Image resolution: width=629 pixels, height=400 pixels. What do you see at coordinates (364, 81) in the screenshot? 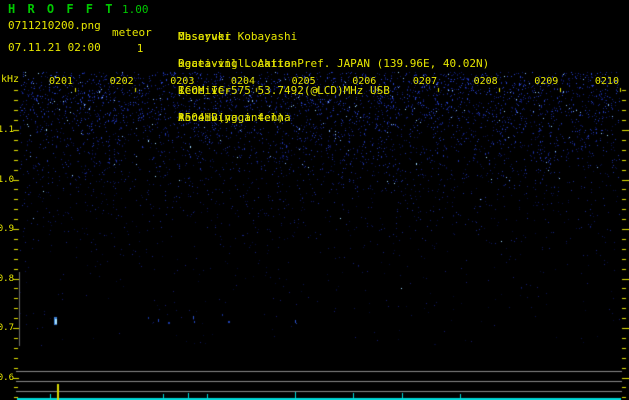
I see `time-label: 0206` at bounding box center [364, 81].